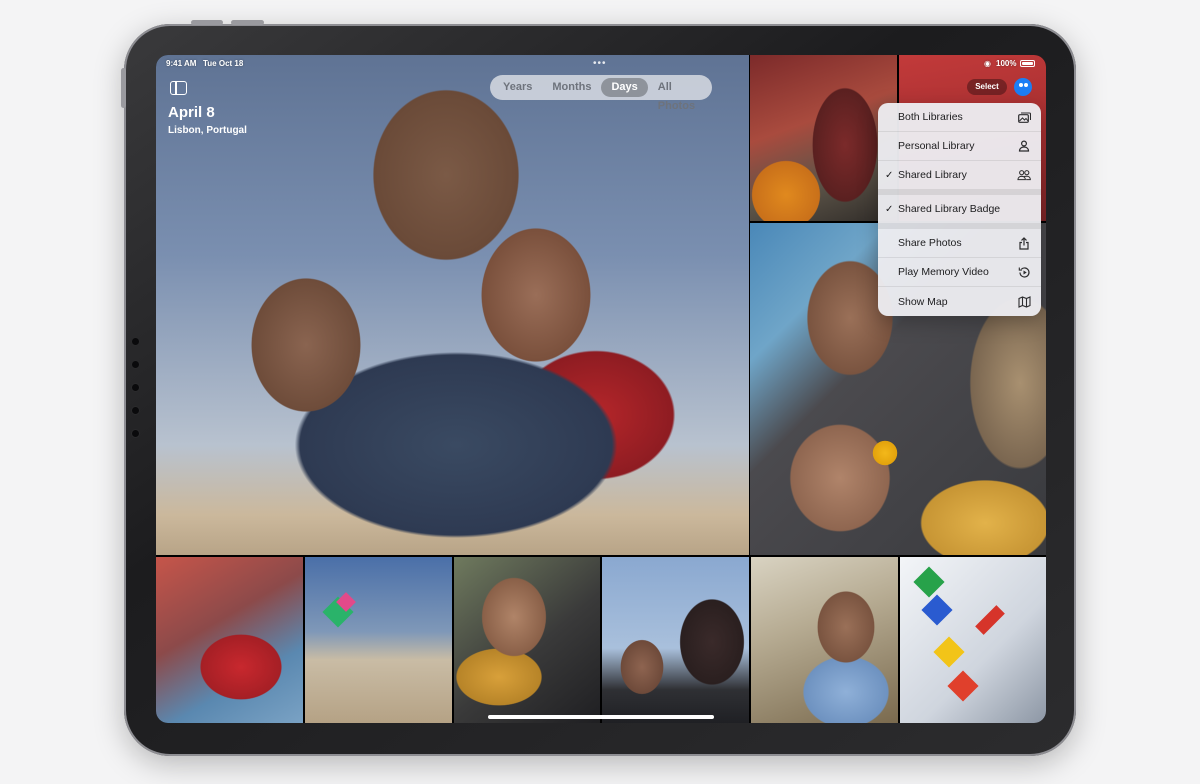 This screenshot has height=784, width=1200. Describe the element at coordinates (1023, 87) in the screenshot. I see `library-people-icon` at that location.